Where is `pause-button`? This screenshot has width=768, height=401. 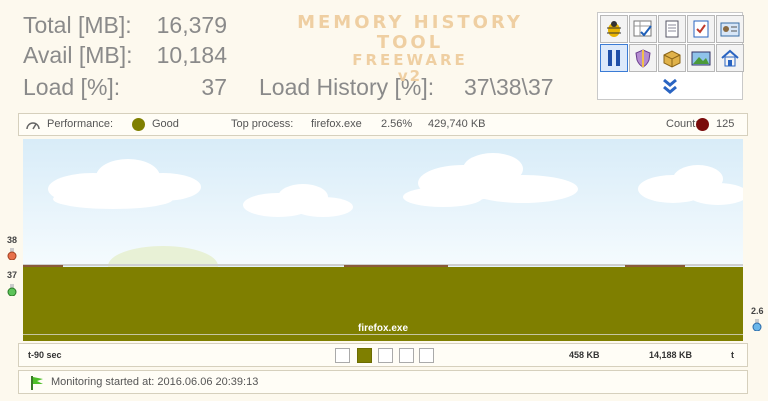
pause-button is located at coordinates (614, 58).